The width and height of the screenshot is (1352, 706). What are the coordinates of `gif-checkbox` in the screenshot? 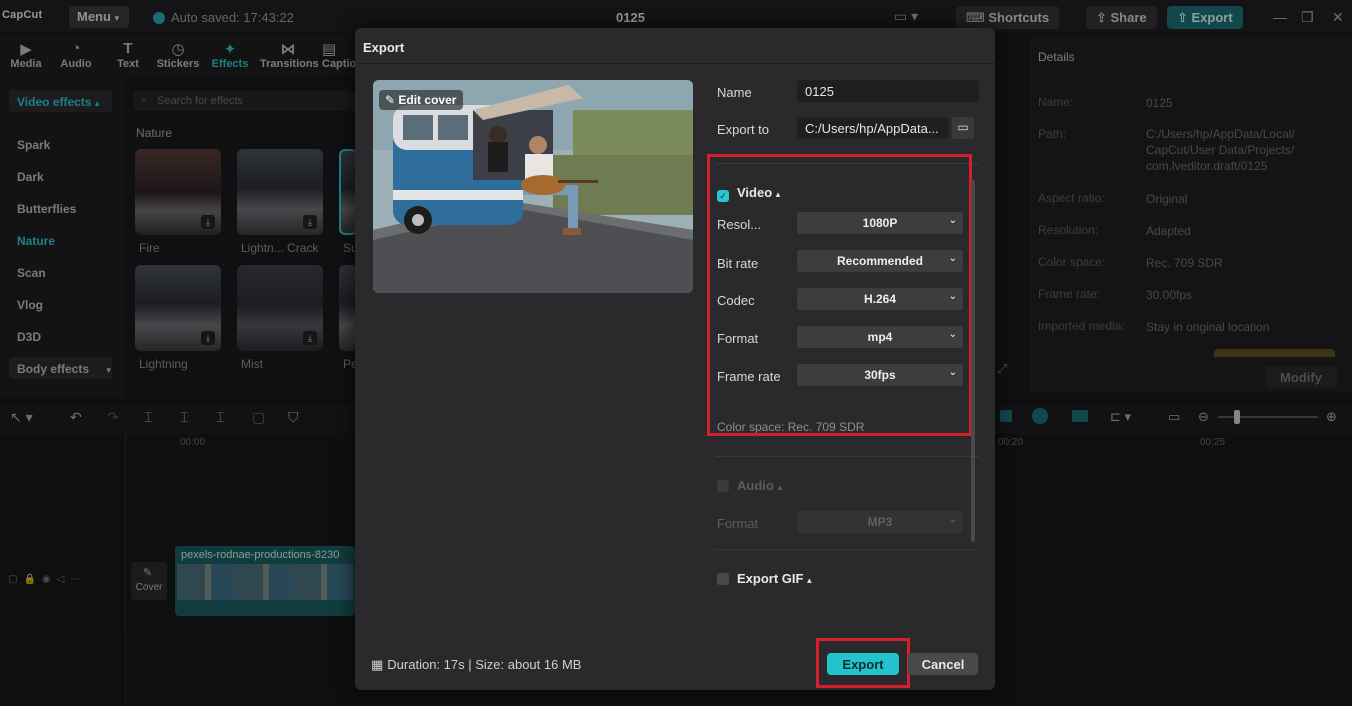 It's located at (723, 579).